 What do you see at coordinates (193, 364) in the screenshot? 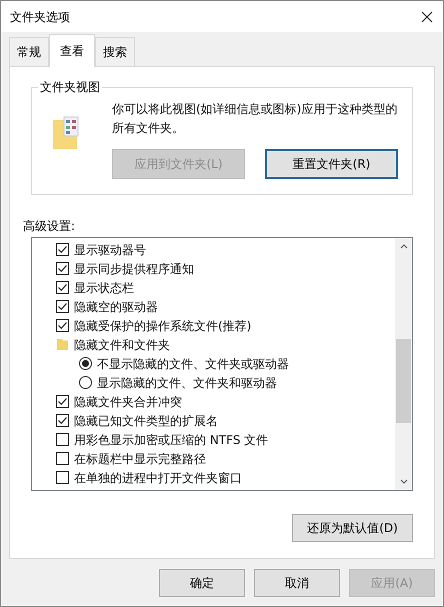
I see `option-label: 不显示隐藏的文件、文件夹或驱动器` at bounding box center [193, 364].